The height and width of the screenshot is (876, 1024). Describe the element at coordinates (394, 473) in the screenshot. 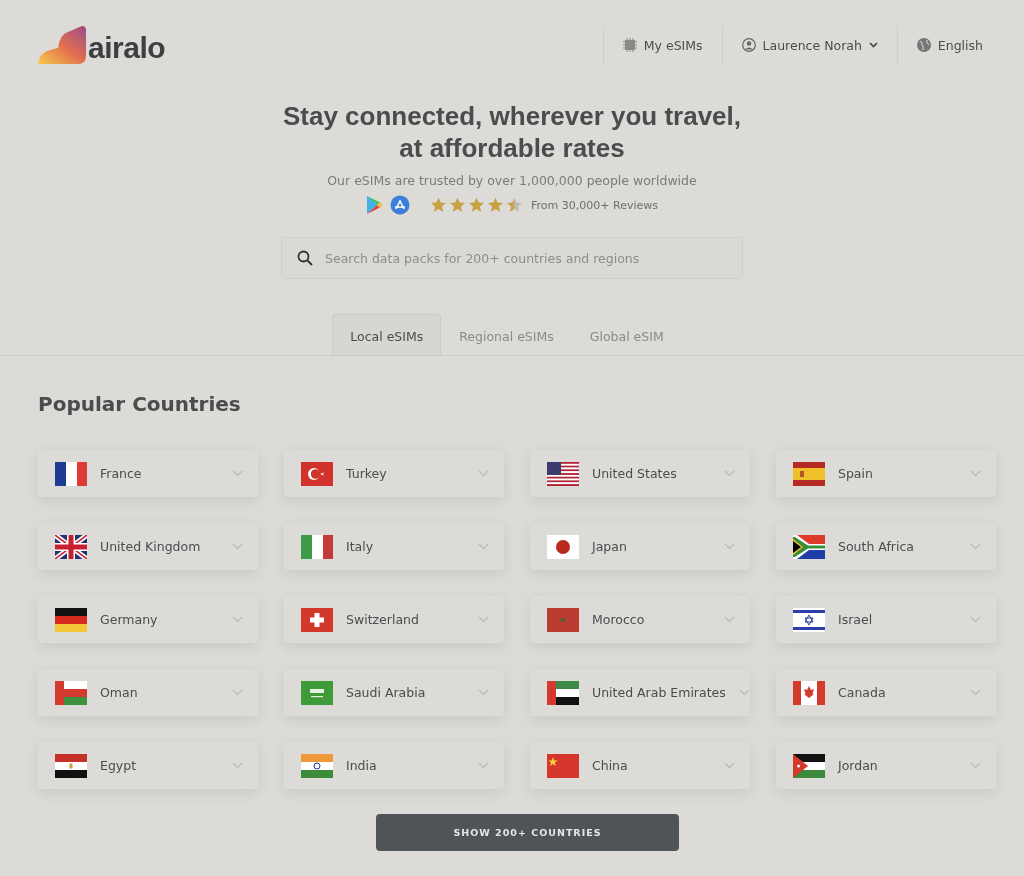

I see `country-card: Turkey` at that location.